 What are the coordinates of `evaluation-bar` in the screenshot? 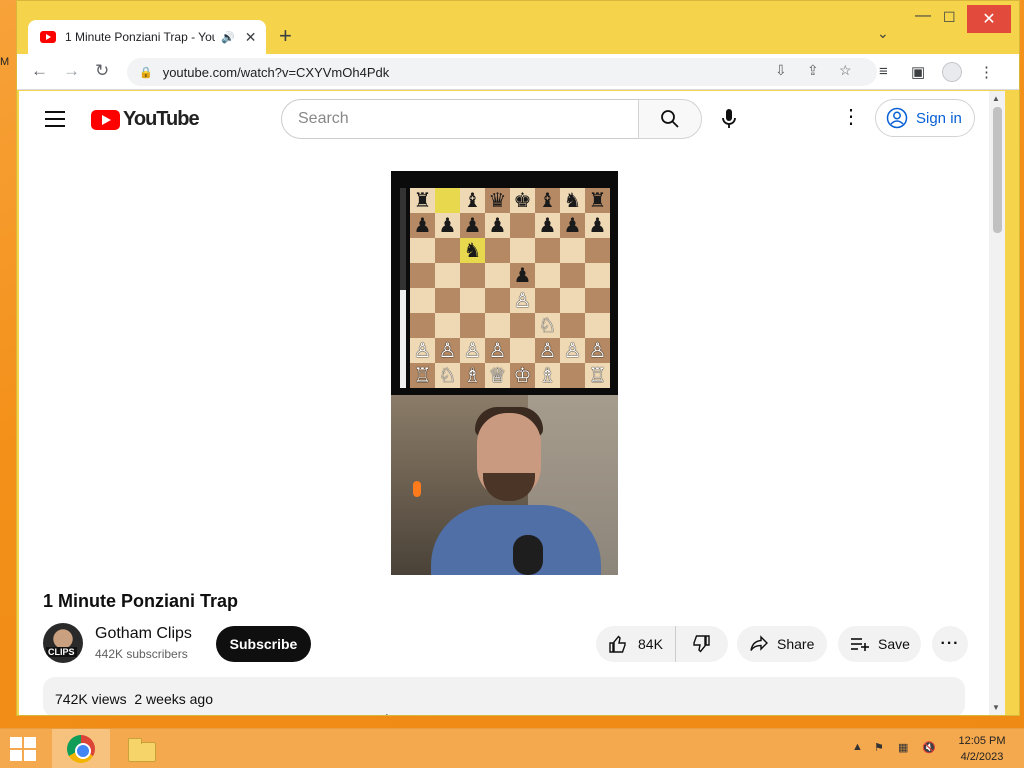 It's located at (403, 288).